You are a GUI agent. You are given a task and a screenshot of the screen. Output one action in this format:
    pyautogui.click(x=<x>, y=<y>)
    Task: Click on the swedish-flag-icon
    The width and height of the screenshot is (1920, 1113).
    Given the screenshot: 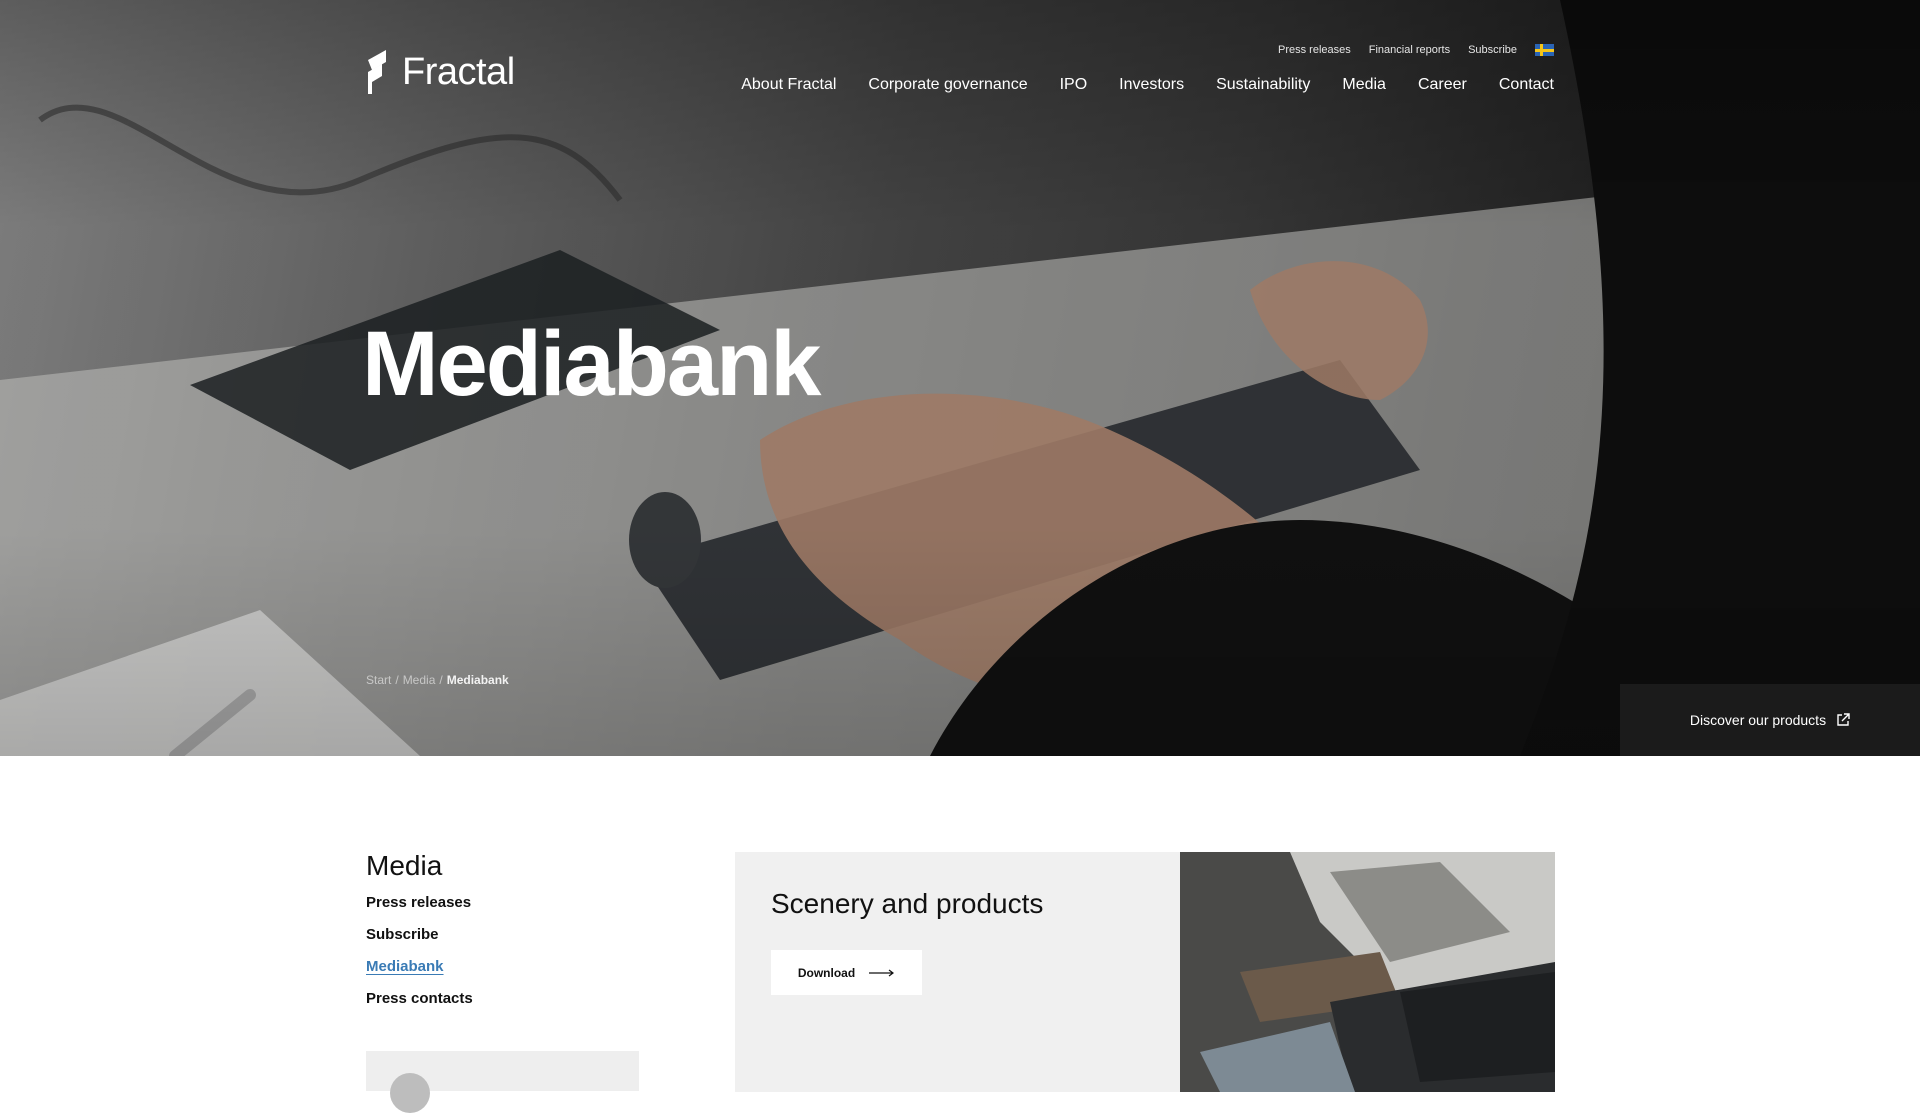 What is the action you would take?
    pyautogui.click(x=1544, y=50)
    